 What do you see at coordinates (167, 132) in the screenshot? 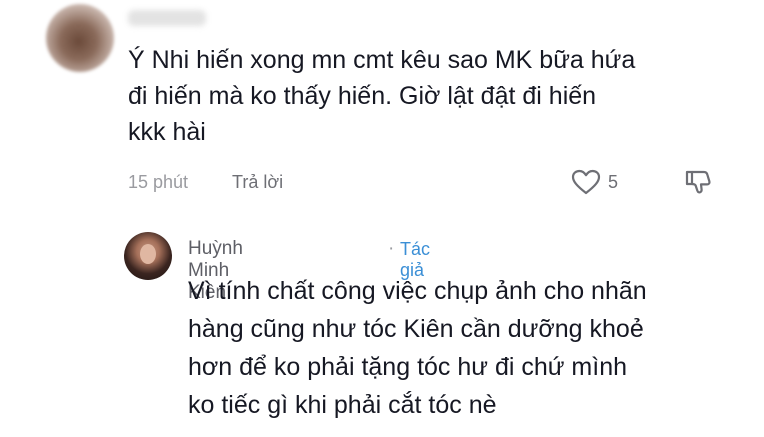
I see `comment-text-line: kkk hài` at bounding box center [167, 132].